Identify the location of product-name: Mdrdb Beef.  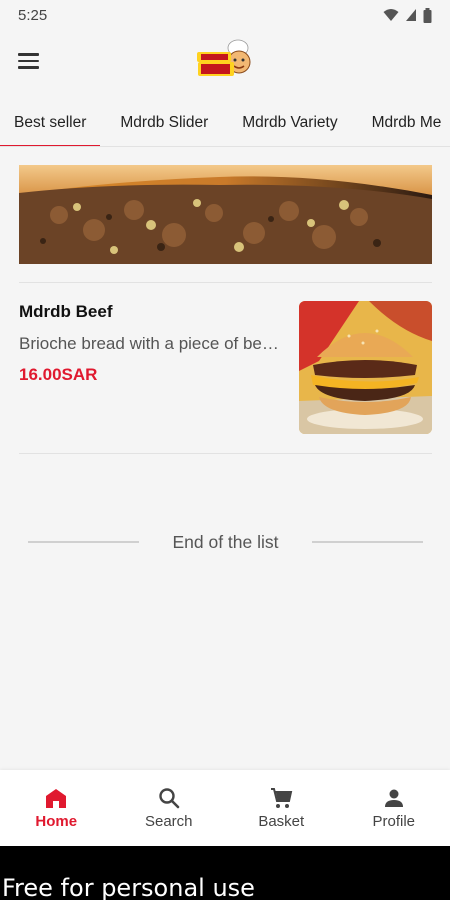
(66, 311).